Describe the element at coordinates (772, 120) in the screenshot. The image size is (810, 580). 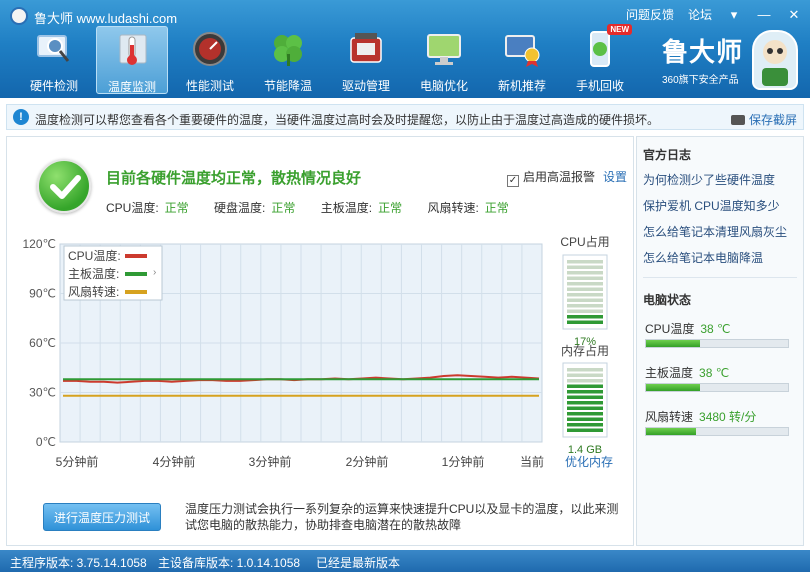
I see `save-screenshot-label: 保存截屏` at that location.